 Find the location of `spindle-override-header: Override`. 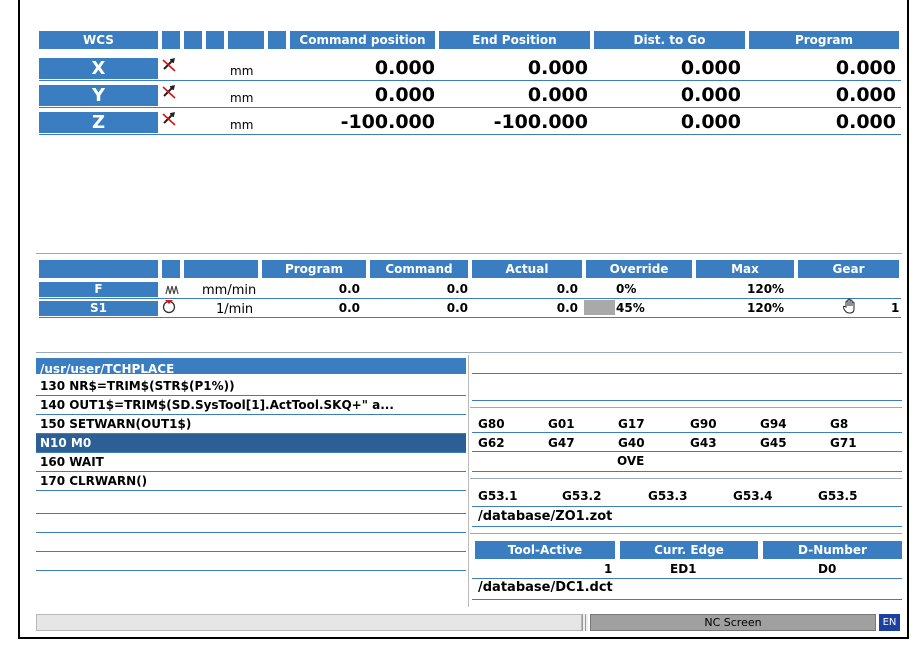

spindle-override-header: Override is located at coordinates (639, 269).